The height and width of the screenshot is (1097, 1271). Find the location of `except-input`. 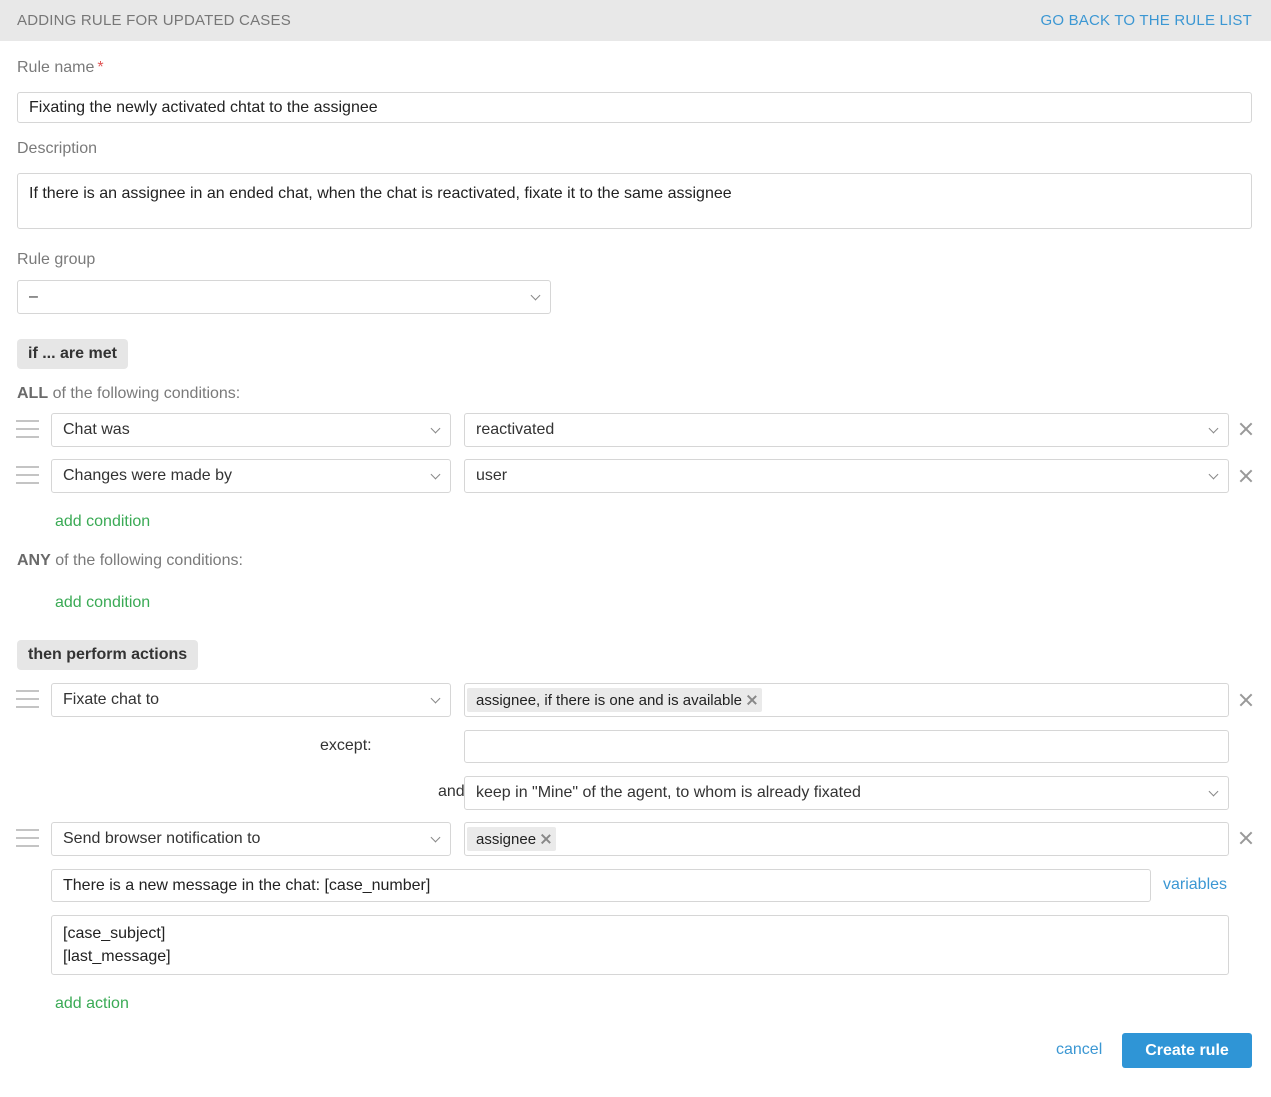

except-input is located at coordinates (846, 746).